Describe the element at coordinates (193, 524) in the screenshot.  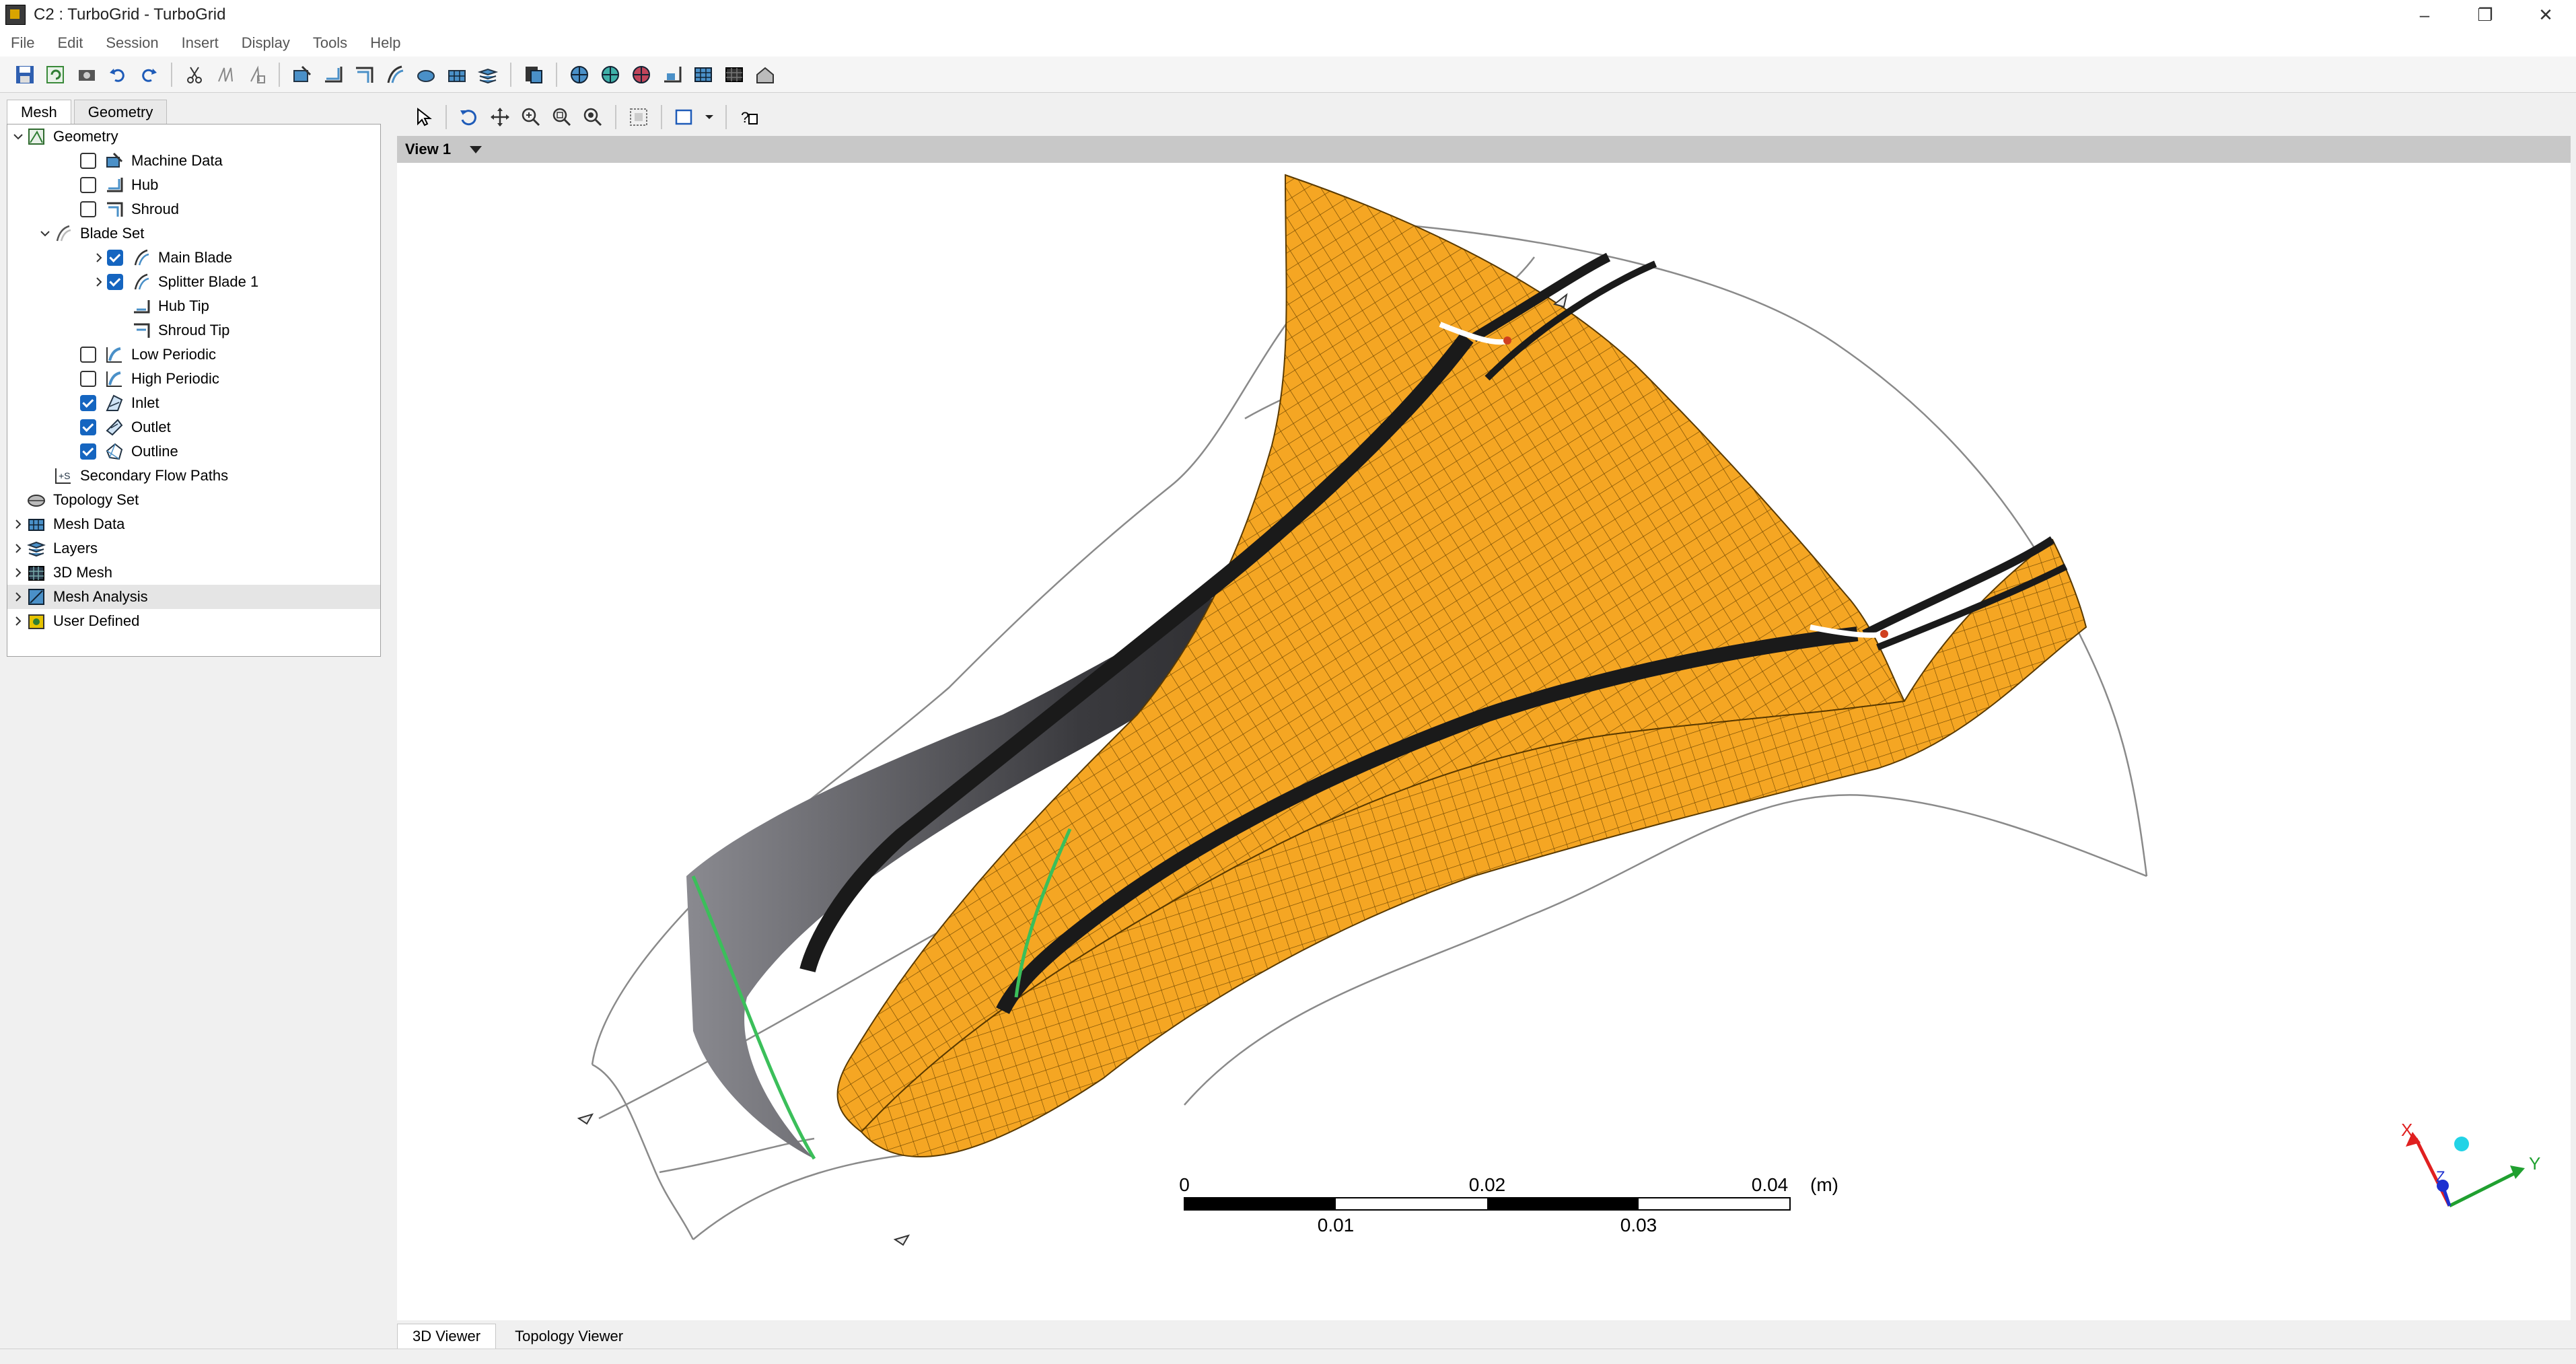
I see `tree-item-mesh-data: Mesh Data` at that location.